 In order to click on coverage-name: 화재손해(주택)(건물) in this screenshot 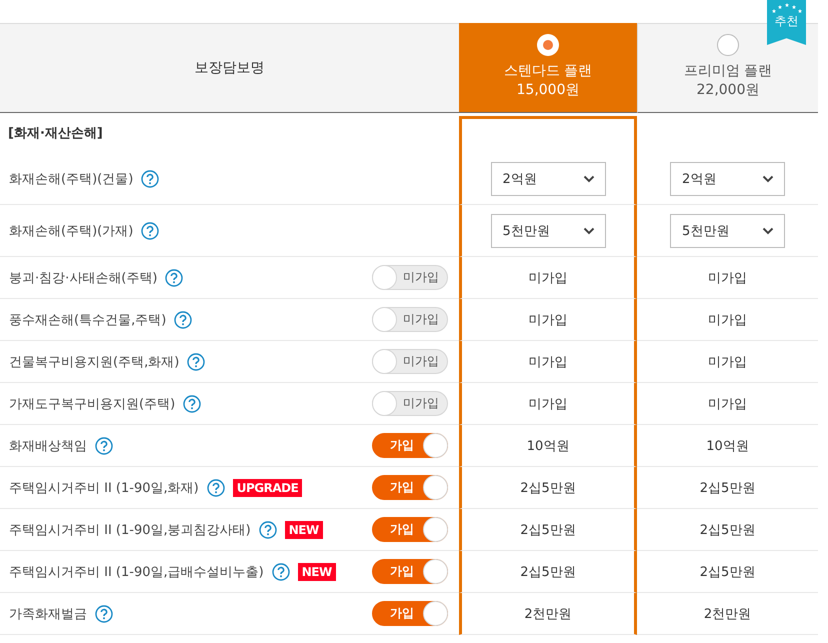, I will do `click(71, 179)`.